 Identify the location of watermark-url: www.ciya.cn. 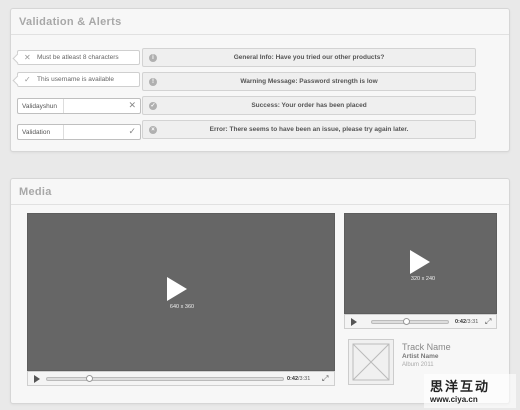
(454, 399).